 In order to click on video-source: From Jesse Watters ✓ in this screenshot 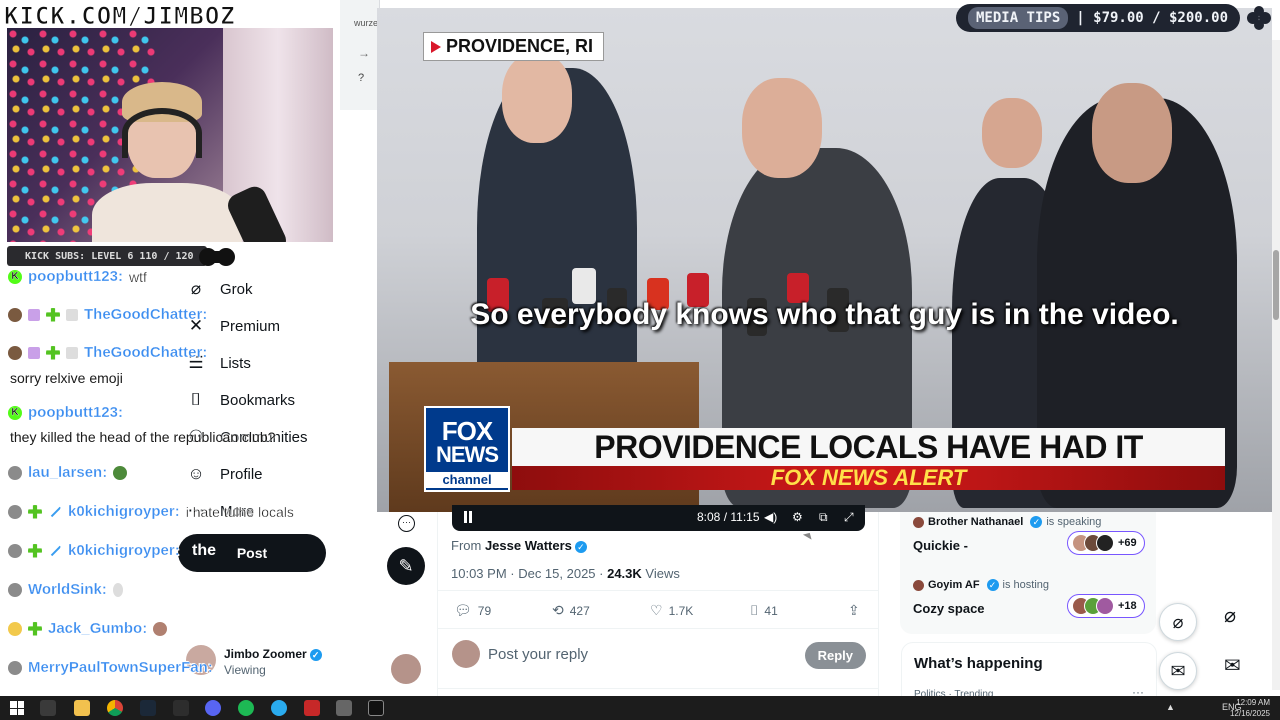, I will do `click(519, 545)`.